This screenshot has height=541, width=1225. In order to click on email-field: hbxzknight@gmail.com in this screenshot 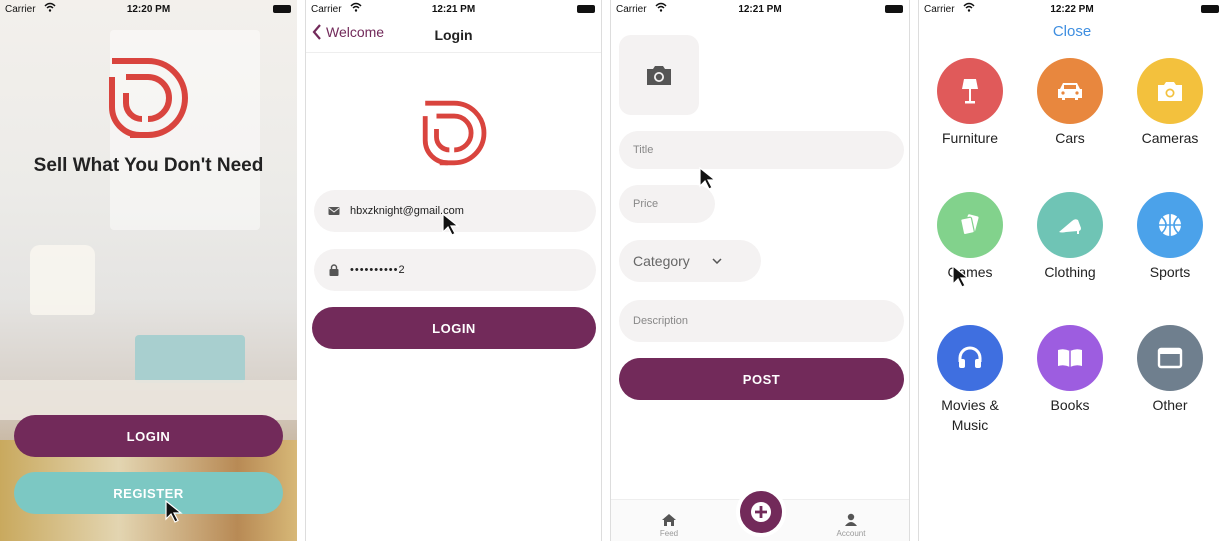, I will do `click(455, 211)`.